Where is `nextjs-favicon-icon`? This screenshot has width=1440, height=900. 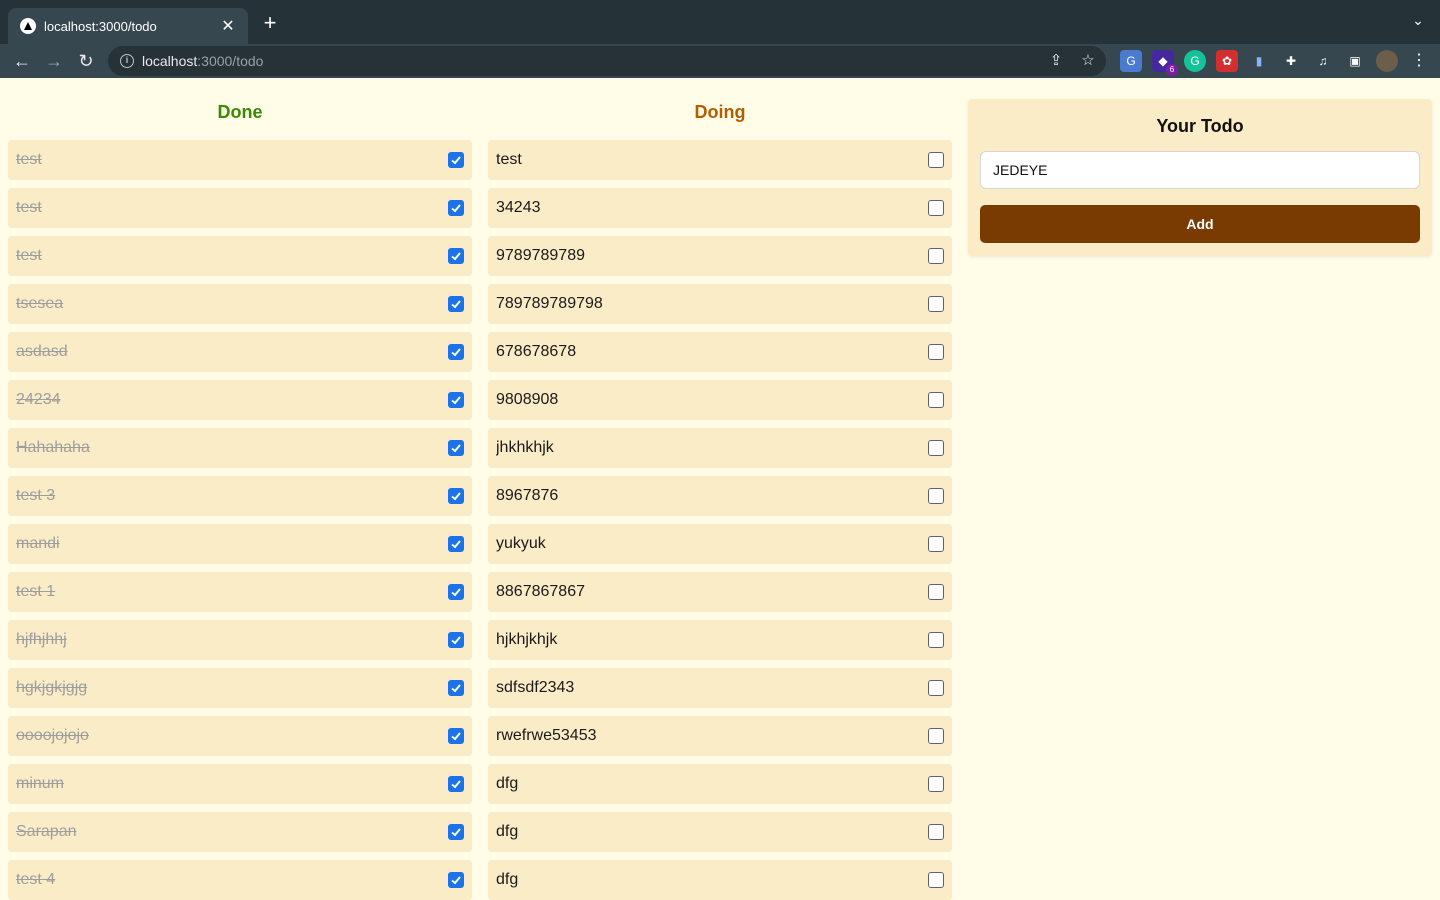
nextjs-favicon-icon is located at coordinates (28, 26).